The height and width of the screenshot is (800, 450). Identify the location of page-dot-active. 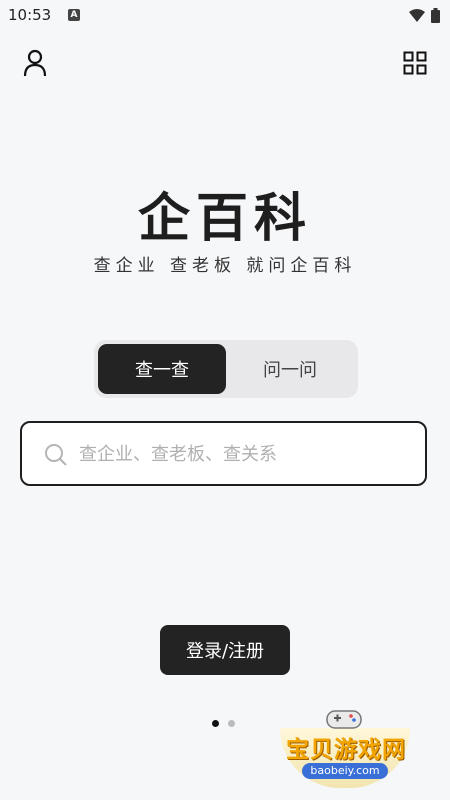
(215, 723).